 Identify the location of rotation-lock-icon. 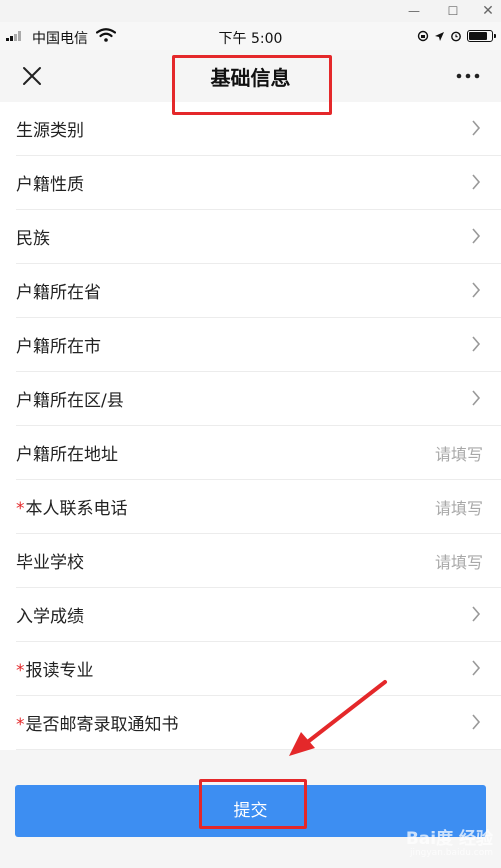
(423, 36).